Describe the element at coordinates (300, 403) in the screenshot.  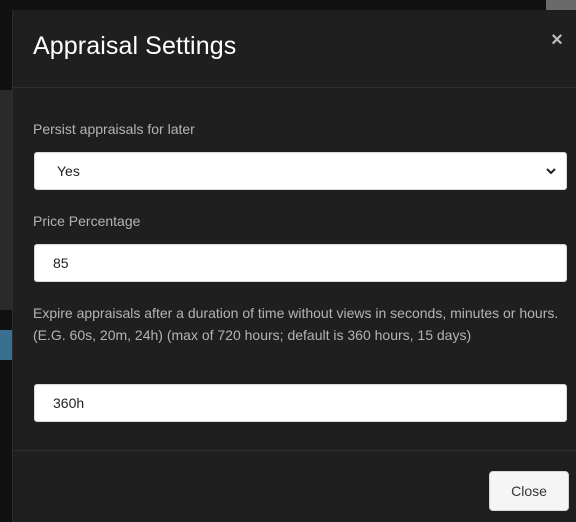
I see `expire-duration-input: 360h` at that location.